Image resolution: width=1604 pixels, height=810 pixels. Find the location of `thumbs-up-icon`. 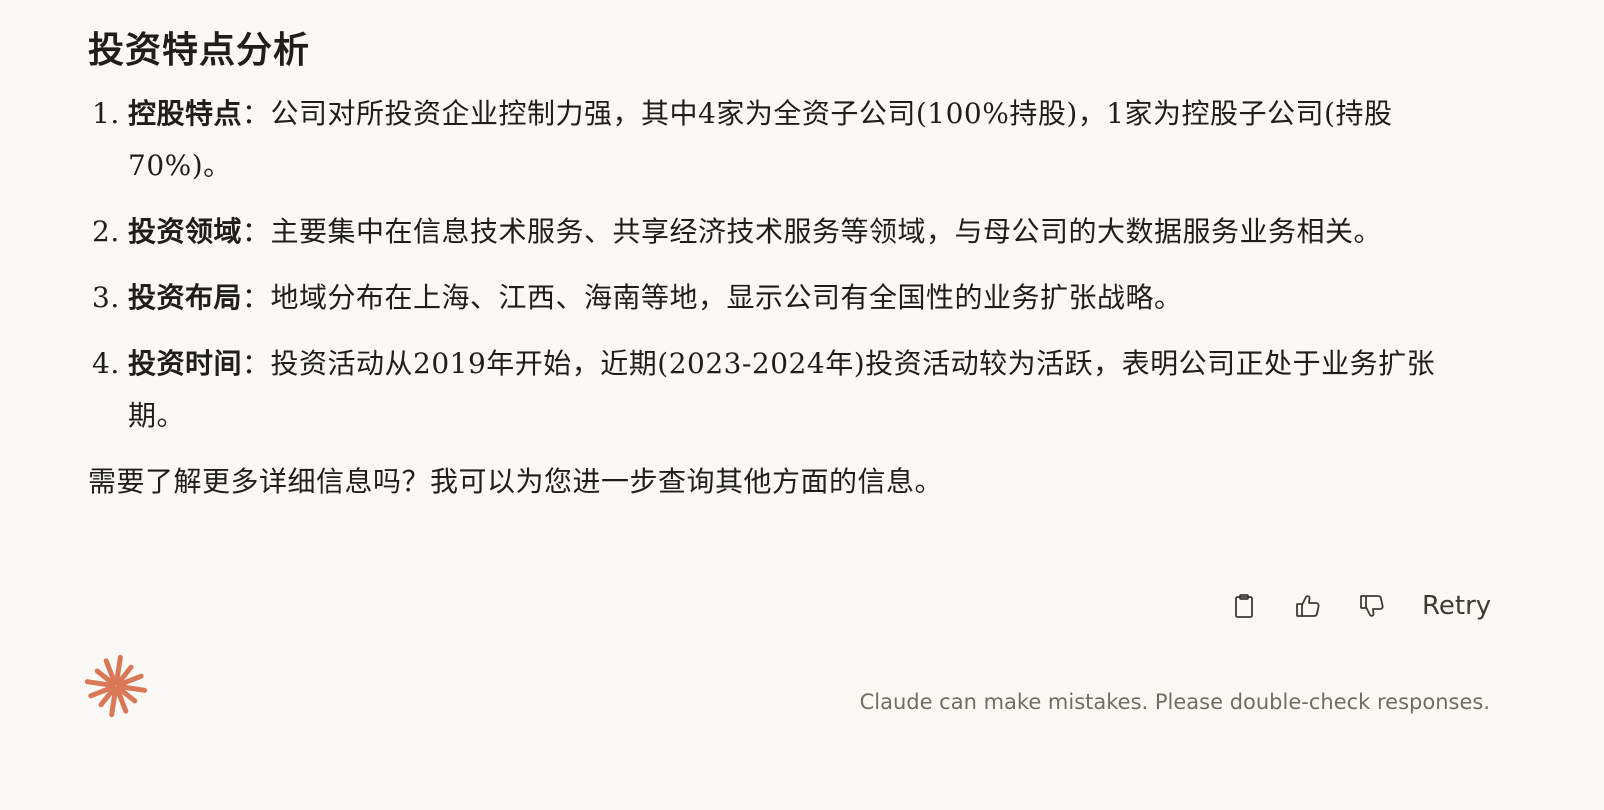

thumbs-up-icon is located at coordinates (1308, 606).